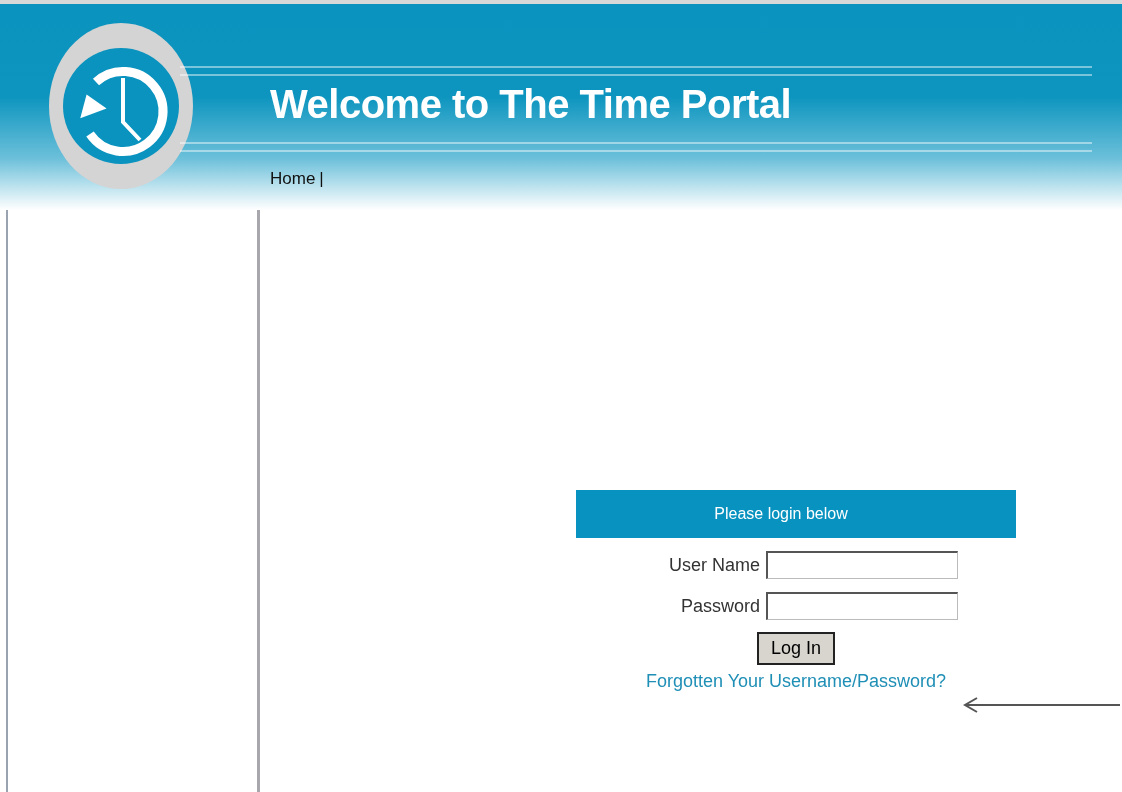 The height and width of the screenshot is (792, 1122). I want to click on forgot-password-link: Forgotten Your Username/Password?, so click(796, 681).